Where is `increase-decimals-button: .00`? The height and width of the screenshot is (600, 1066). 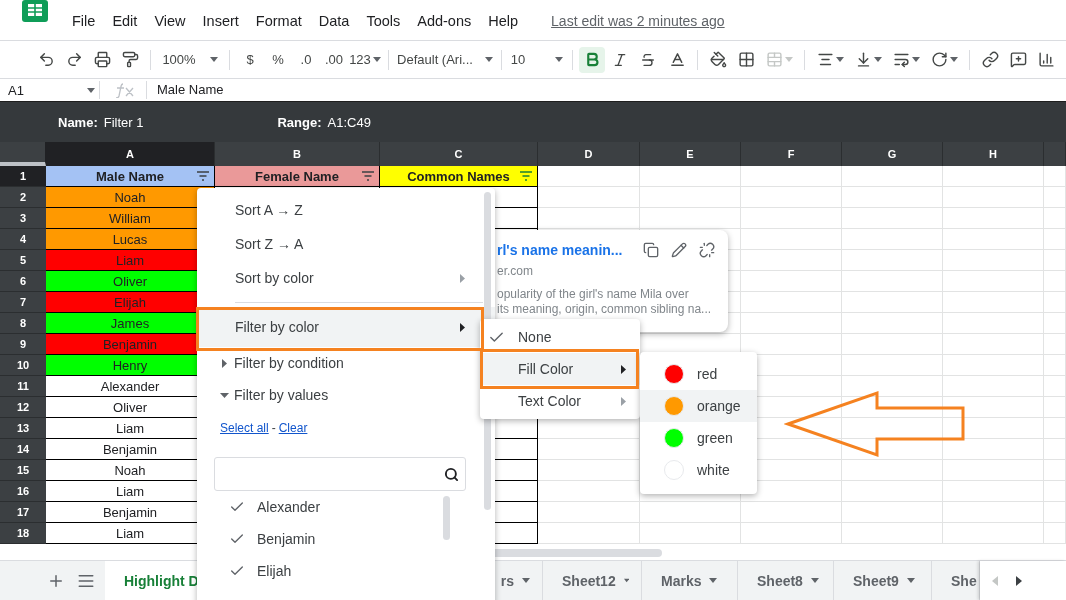
increase-decimals-button: .00 is located at coordinates (334, 59).